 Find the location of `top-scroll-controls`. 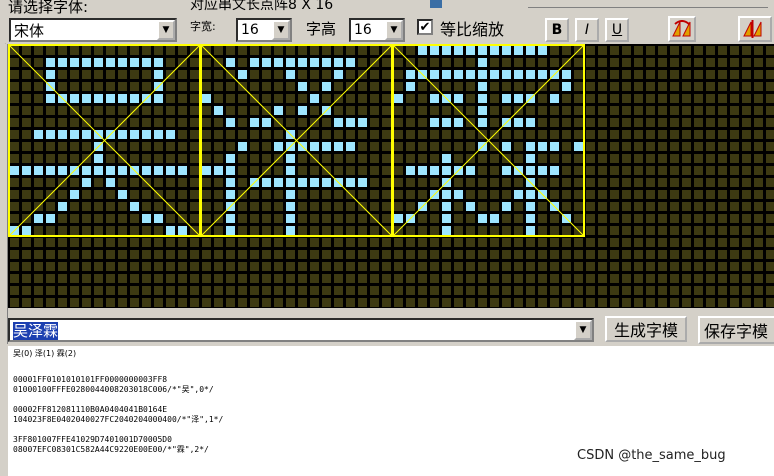

top-scroll-controls is located at coordinates (648, 4).